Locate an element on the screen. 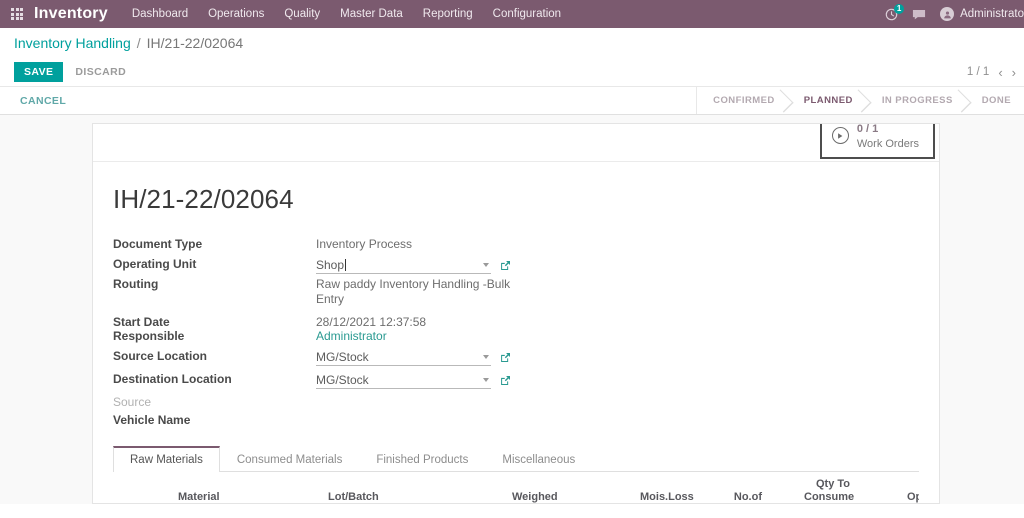 The height and width of the screenshot is (518, 1024). apps-menu-button is located at coordinates (17, 14).